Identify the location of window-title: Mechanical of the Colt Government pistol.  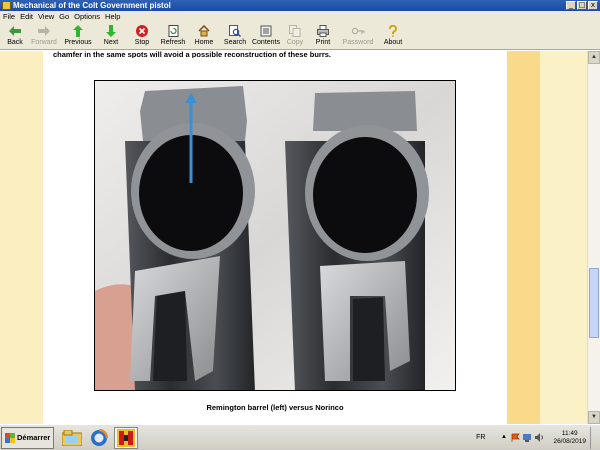
(92, 5).